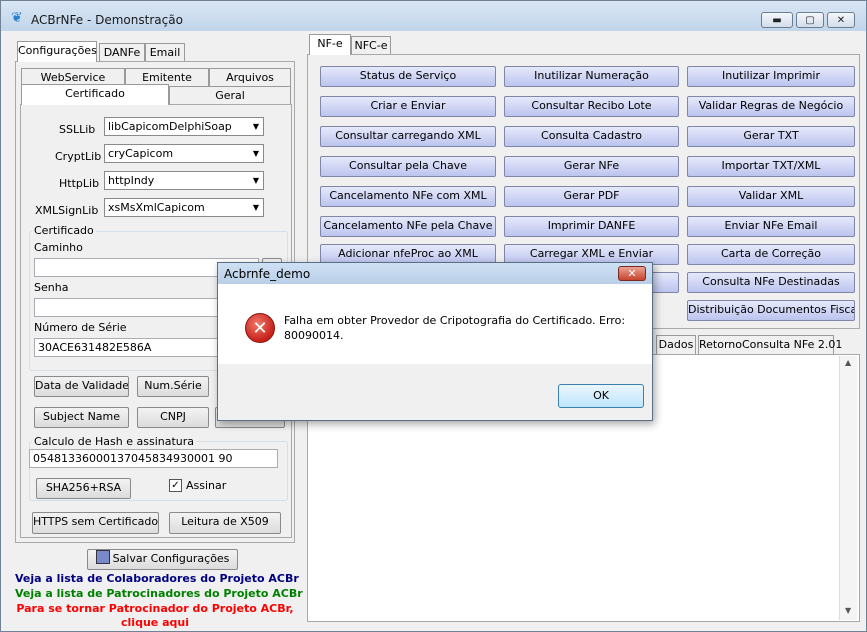 This screenshot has height=632, width=867. What do you see at coordinates (83, 488) in the screenshot?
I see `sha256-rsa-button: SHA256+RSA` at bounding box center [83, 488].